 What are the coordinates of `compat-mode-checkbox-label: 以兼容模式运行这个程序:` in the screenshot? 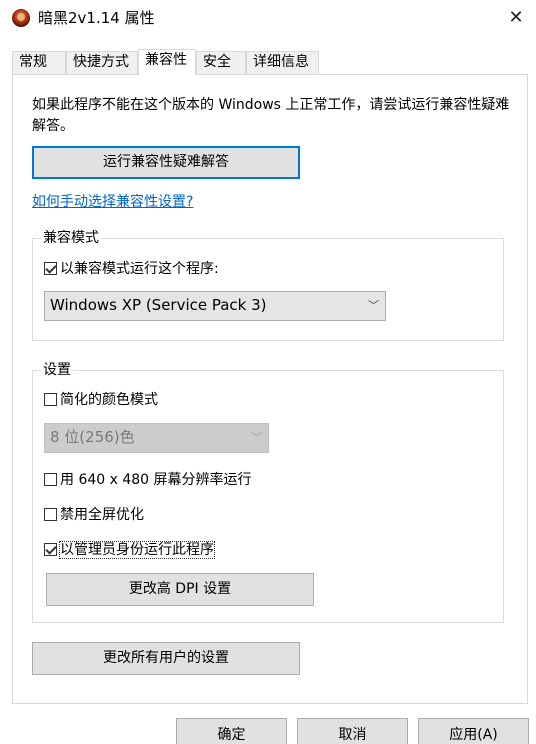 It's located at (139, 269).